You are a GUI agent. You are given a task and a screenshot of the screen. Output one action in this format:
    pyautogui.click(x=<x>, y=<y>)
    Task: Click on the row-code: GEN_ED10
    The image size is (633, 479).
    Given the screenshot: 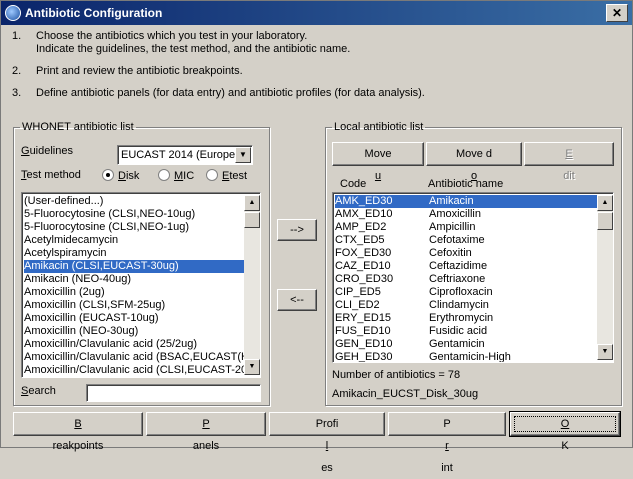 What is the action you would take?
    pyautogui.click(x=364, y=344)
    